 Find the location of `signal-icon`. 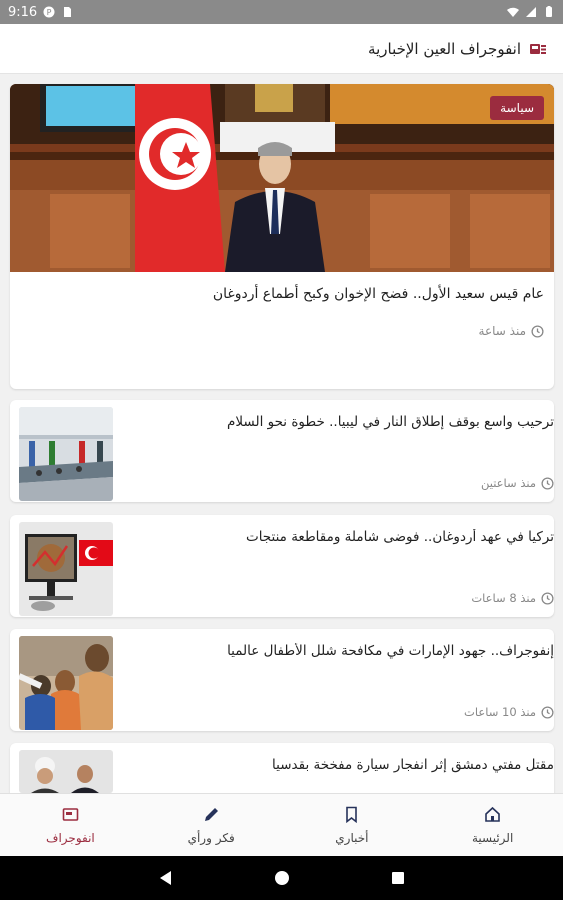

signal-icon is located at coordinates (531, 12).